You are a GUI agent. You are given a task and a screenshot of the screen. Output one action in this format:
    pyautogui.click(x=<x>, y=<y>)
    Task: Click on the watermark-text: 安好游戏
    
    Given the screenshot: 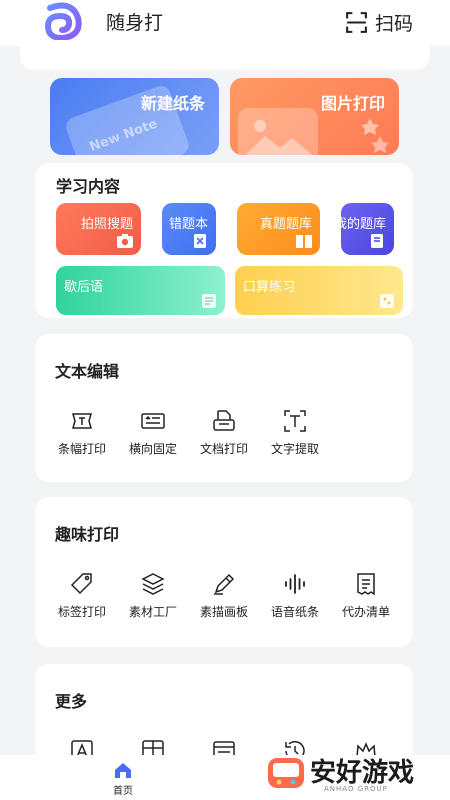 What is the action you would take?
    pyautogui.click(x=362, y=773)
    